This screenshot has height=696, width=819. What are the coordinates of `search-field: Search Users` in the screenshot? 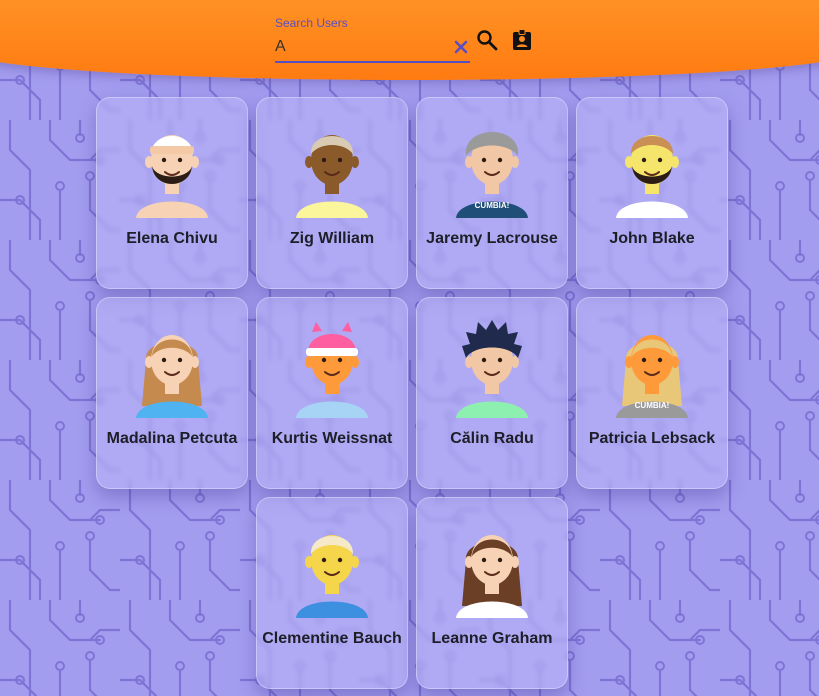 It's located at (372, 39).